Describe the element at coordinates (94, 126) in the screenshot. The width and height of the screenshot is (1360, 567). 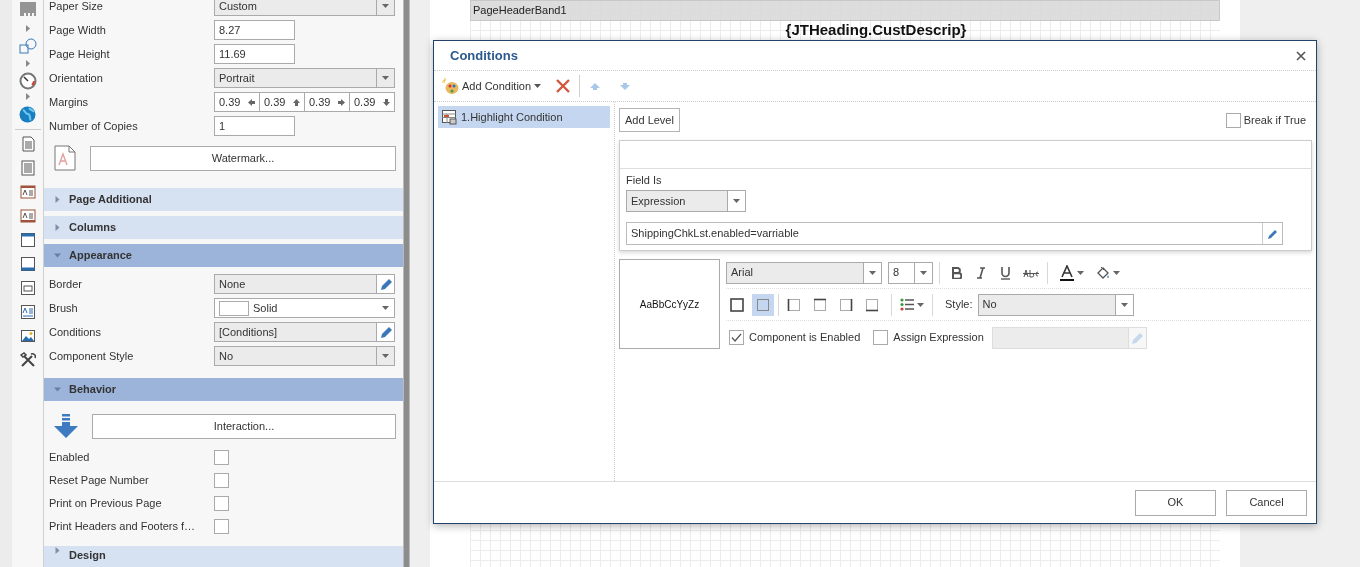
I see `property-label: Number of Copies` at that location.